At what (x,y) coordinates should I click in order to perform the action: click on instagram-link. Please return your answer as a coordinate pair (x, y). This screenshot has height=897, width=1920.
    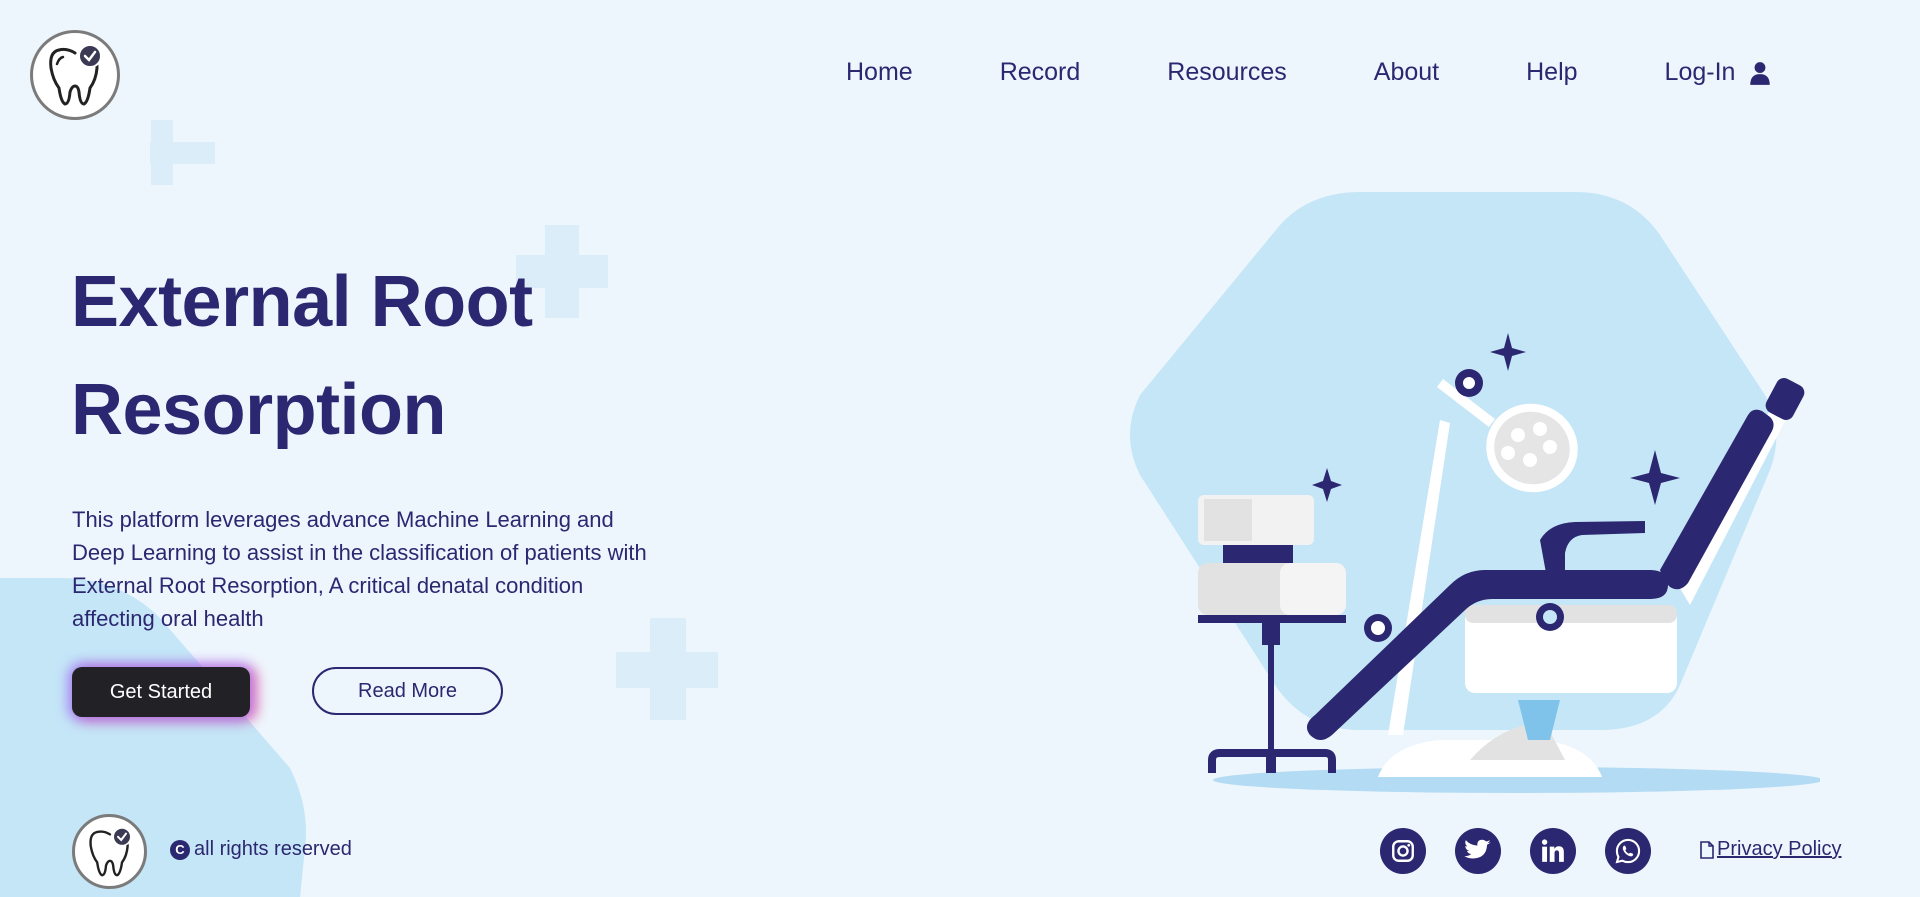
    Looking at the image, I should click on (1403, 851).